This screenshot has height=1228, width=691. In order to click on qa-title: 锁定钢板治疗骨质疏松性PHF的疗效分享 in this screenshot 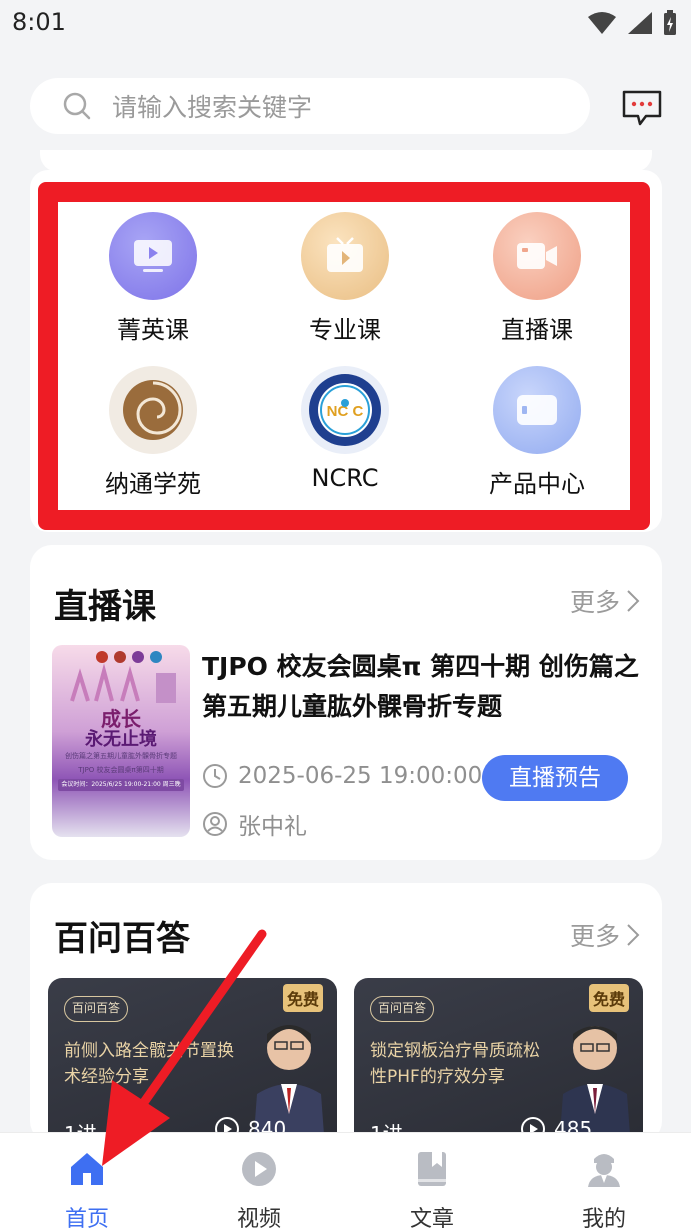, I will do `click(455, 1064)`.